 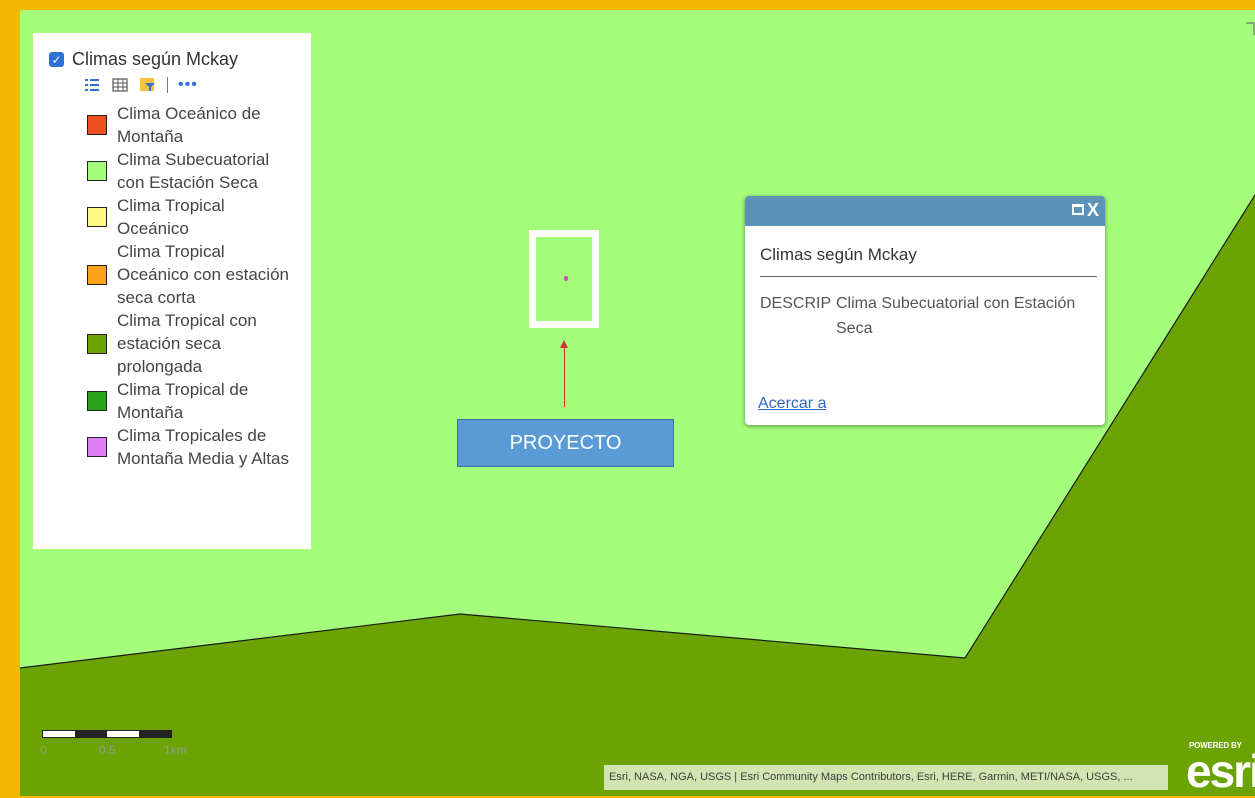 What do you see at coordinates (1220, 771) in the screenshot?
I see `esri-wordmark: esri` at bounding box center [1220, 771].